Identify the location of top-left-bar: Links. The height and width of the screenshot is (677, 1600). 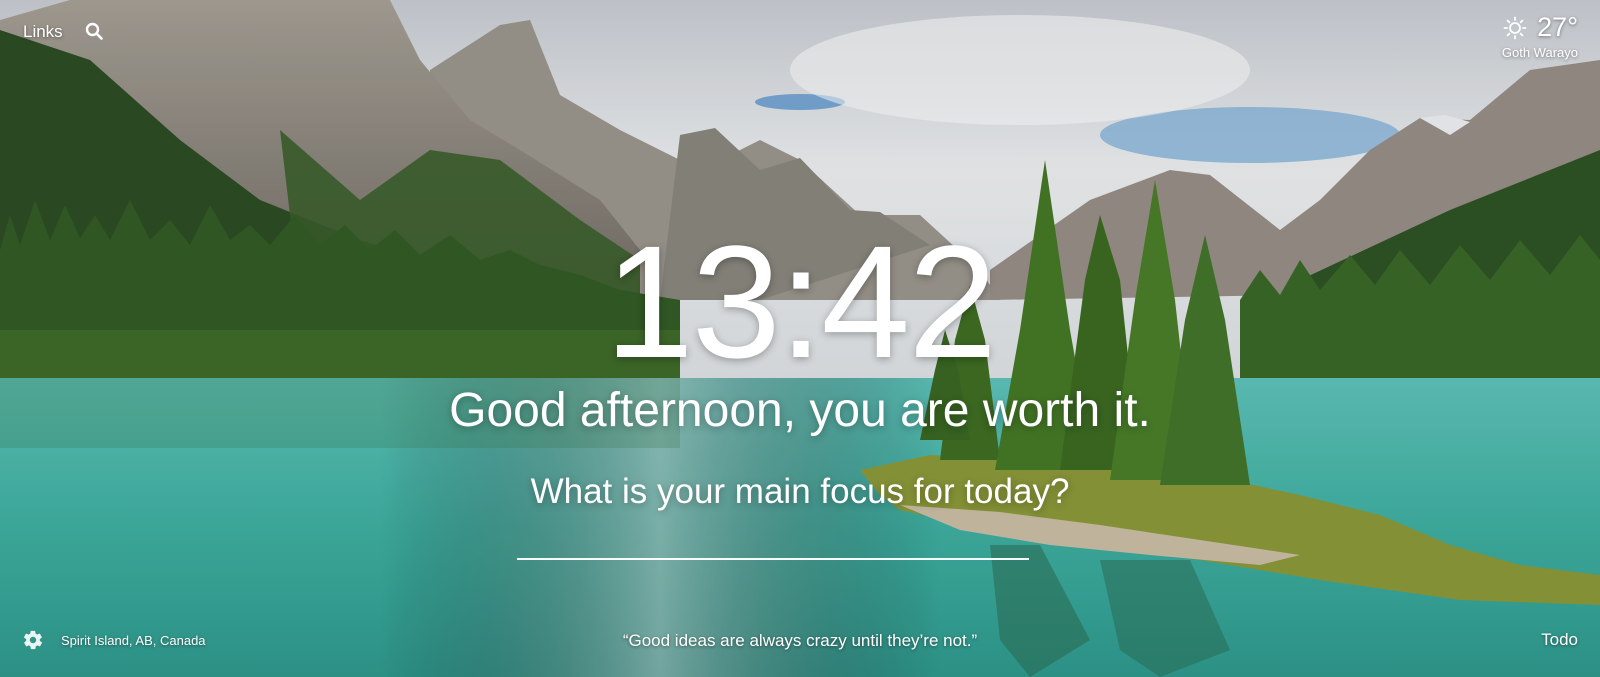
(63, 32).